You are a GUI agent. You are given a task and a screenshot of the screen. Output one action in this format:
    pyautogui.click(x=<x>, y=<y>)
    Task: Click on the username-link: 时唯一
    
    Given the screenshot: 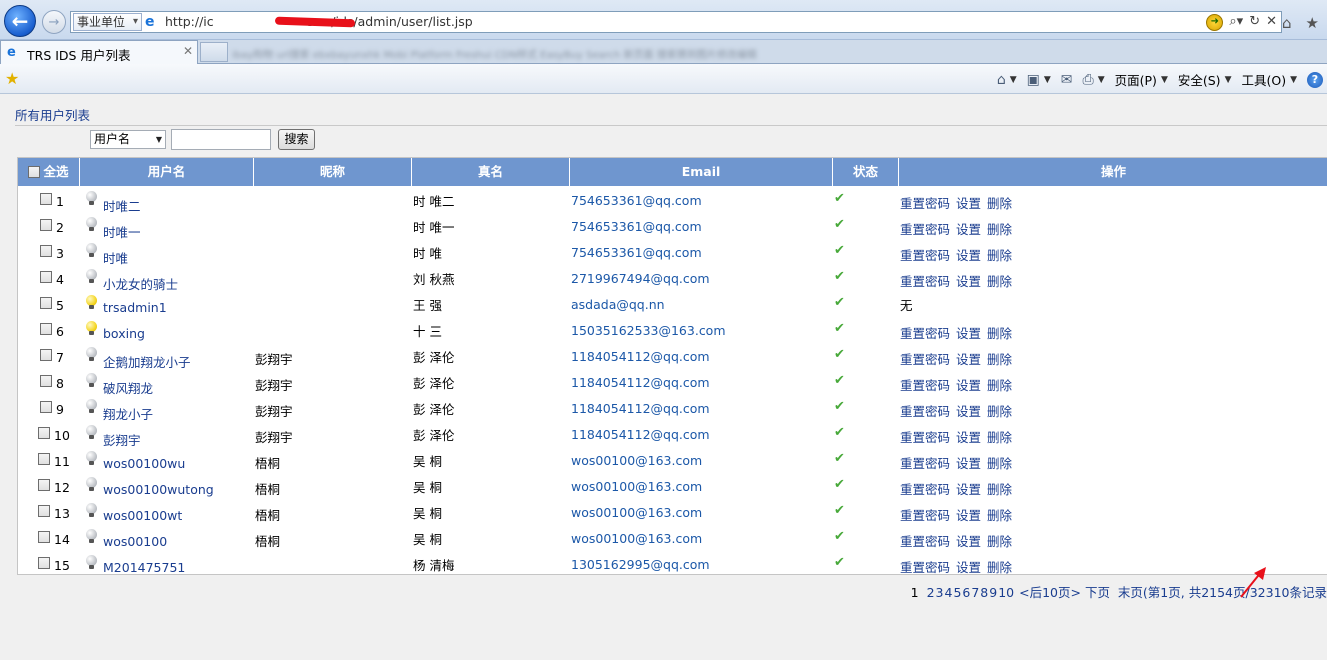 What is the action you would take?
    pyautogui.click(x=122, y=231)
    